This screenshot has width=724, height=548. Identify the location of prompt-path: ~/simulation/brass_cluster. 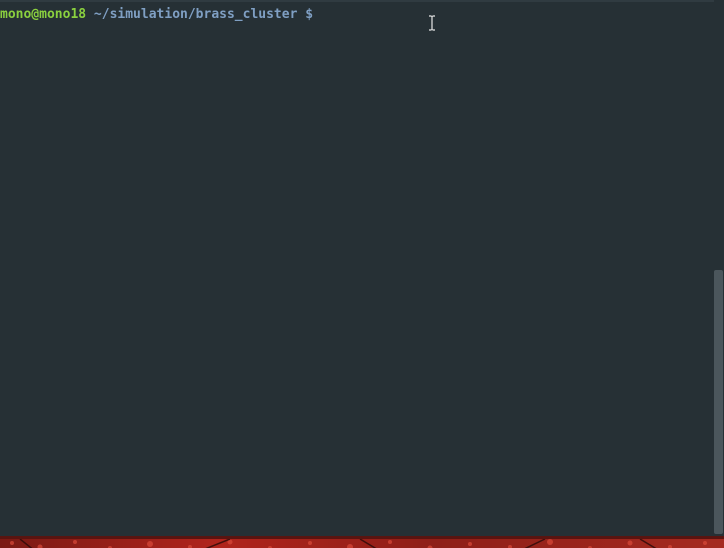
(195, 14).